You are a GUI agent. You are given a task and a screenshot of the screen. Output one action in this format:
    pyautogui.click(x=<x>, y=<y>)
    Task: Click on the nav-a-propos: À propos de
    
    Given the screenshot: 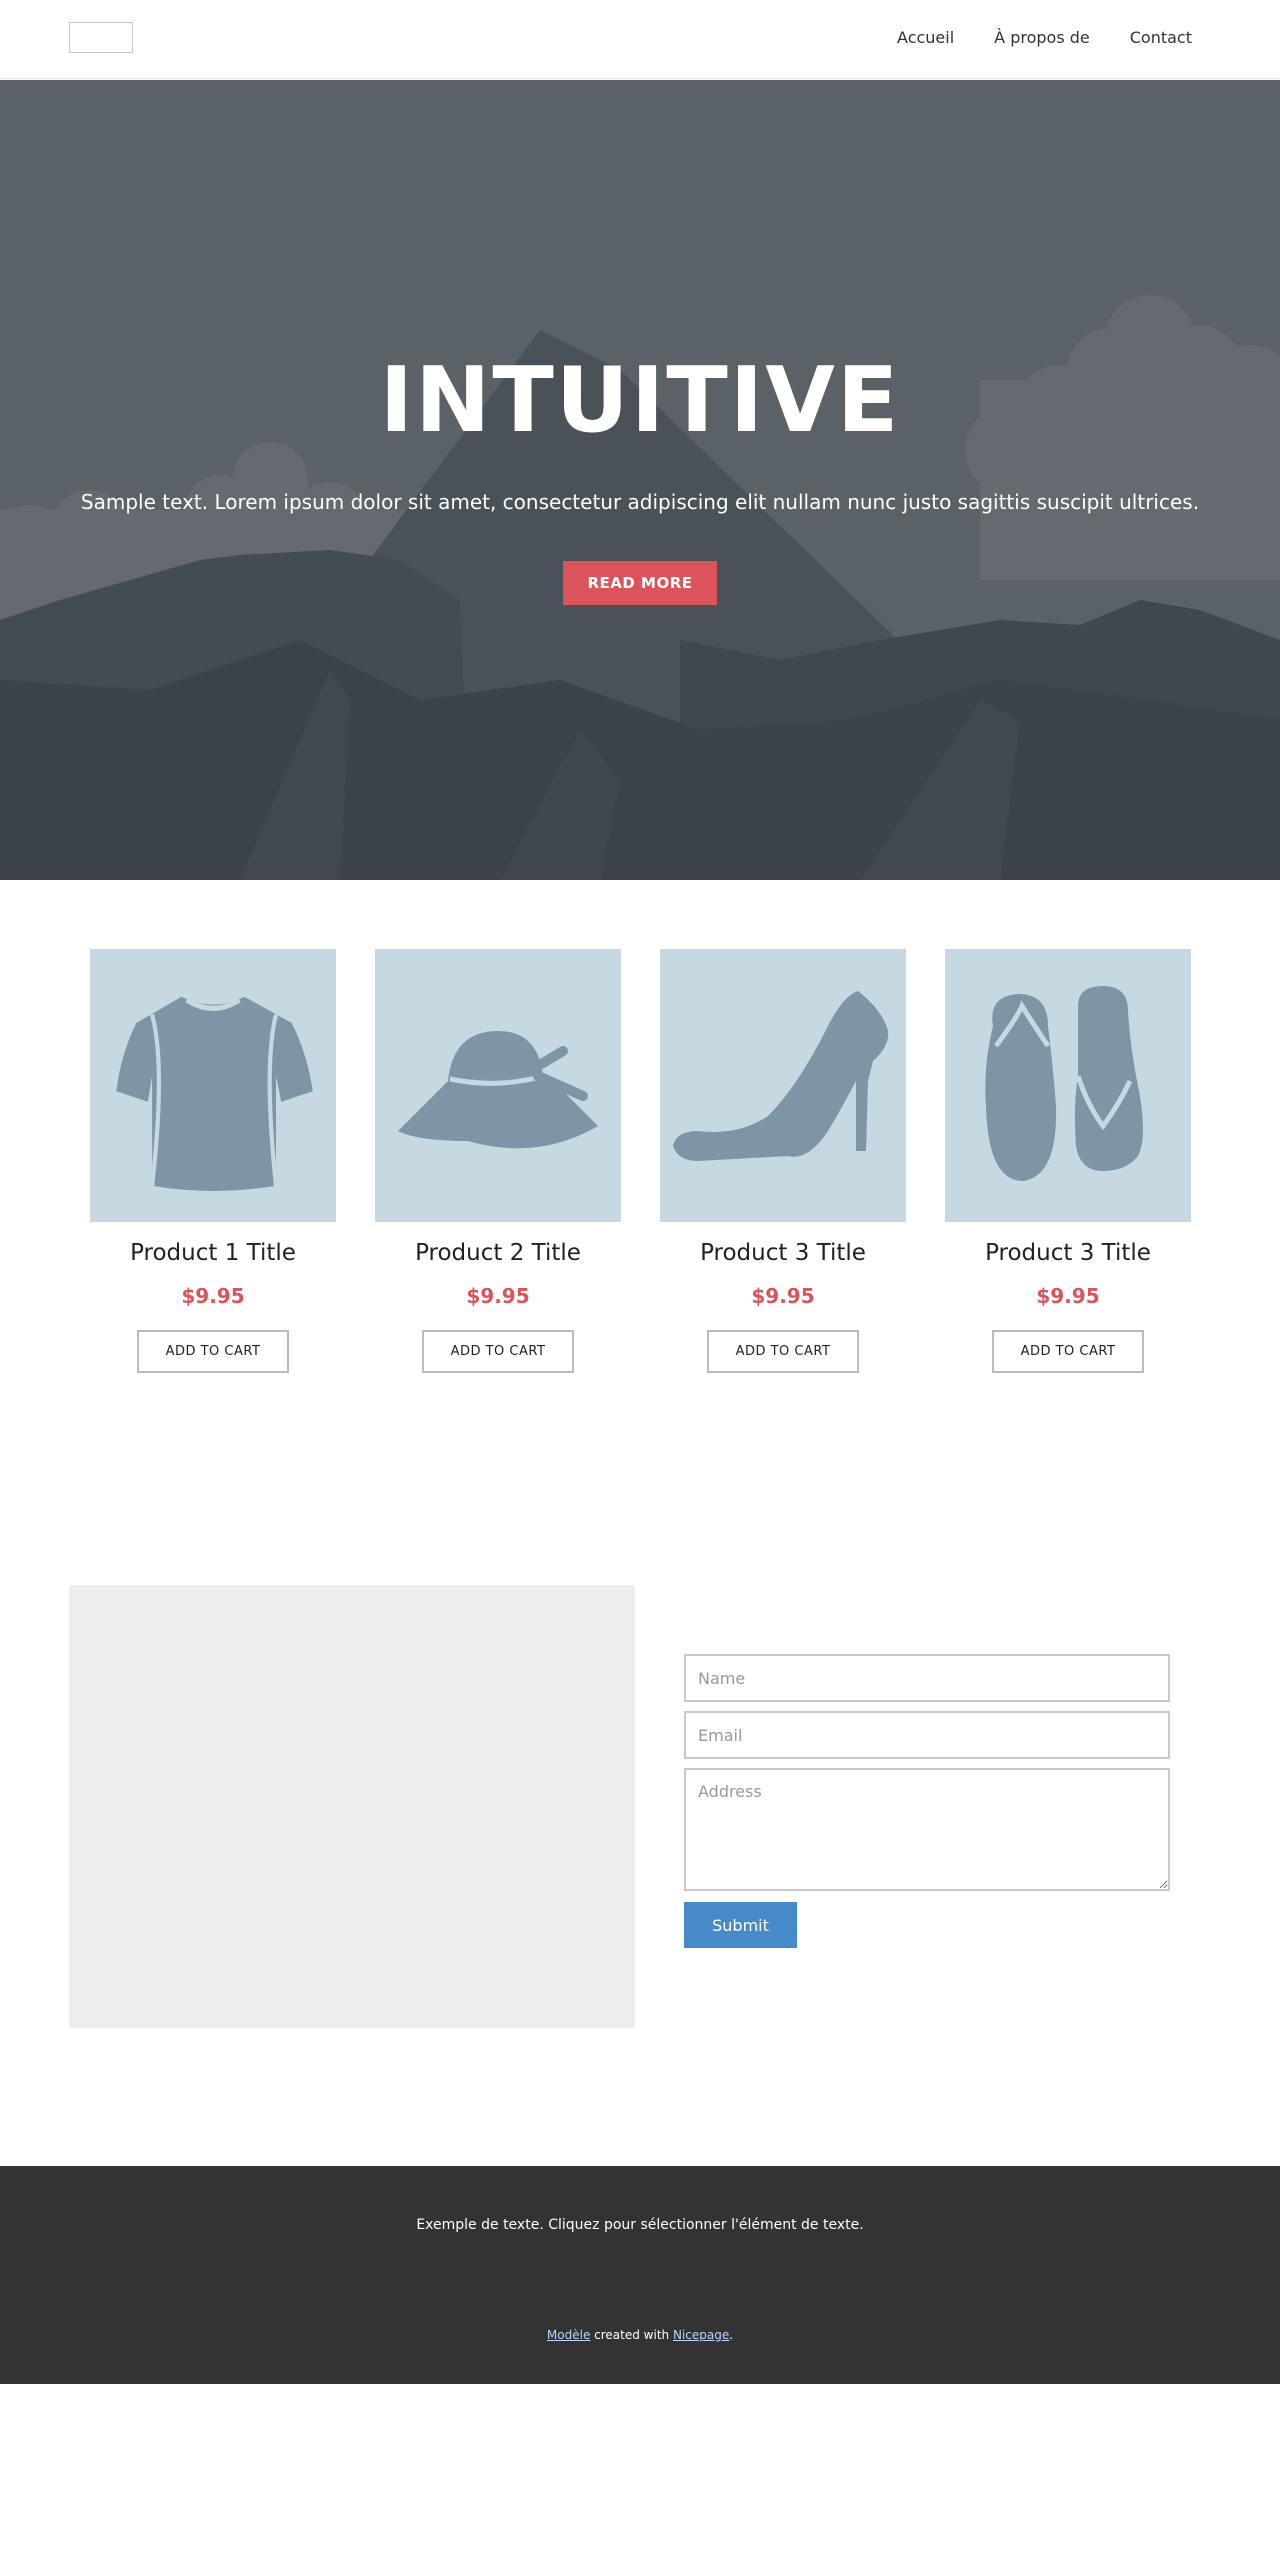 What is the action you would take?
    pyautogui.click(x=1042, y=37)
    